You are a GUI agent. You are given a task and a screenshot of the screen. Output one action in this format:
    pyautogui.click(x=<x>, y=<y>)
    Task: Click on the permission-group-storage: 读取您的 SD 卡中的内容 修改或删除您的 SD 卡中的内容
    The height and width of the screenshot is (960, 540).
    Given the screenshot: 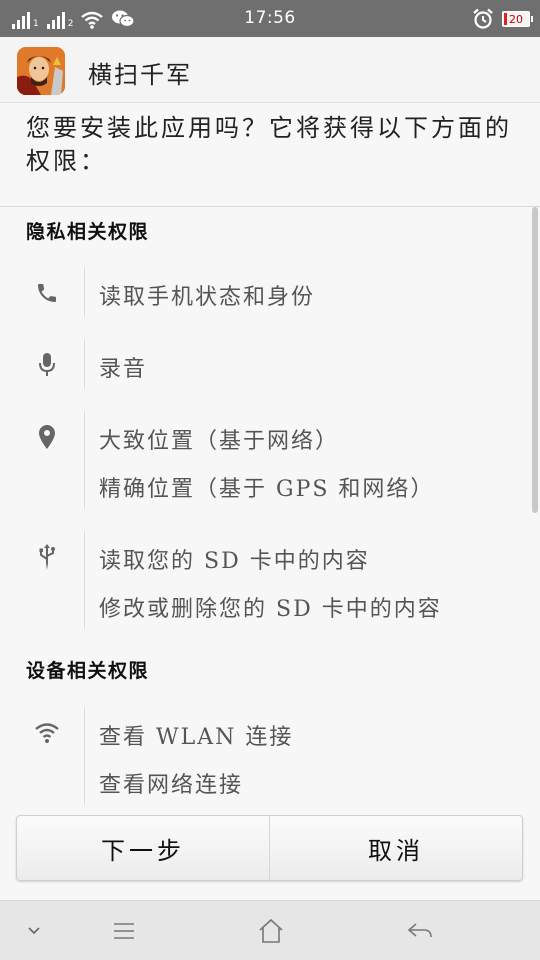 What is the action you would take?
    pyautogui.click(x=260, y=581)
    